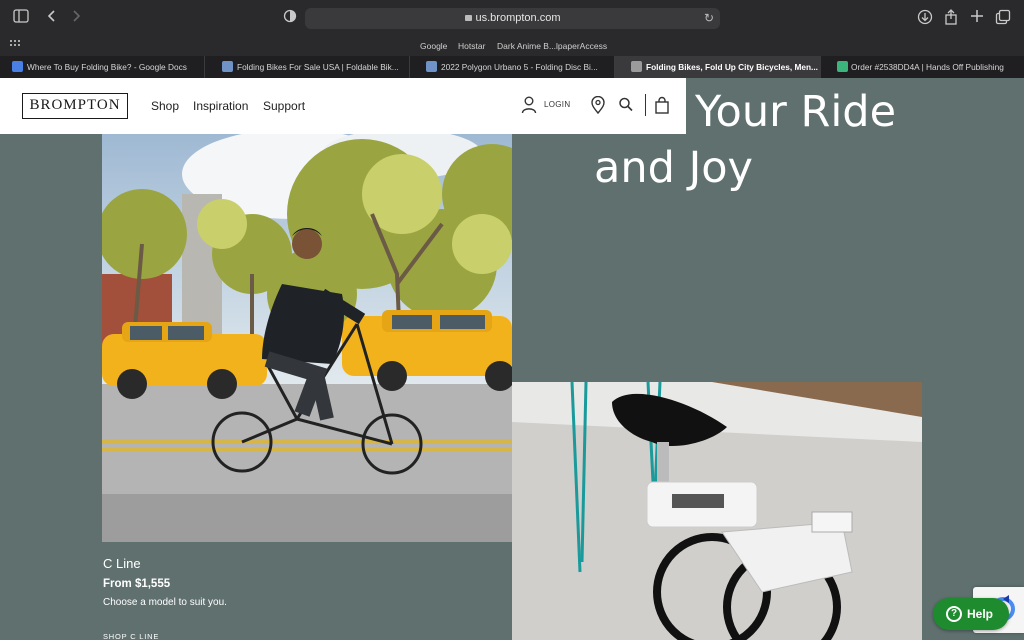  I want to click on tab-order: Order #2538DD4A | Hands Off Publishing, so click(922, 67).